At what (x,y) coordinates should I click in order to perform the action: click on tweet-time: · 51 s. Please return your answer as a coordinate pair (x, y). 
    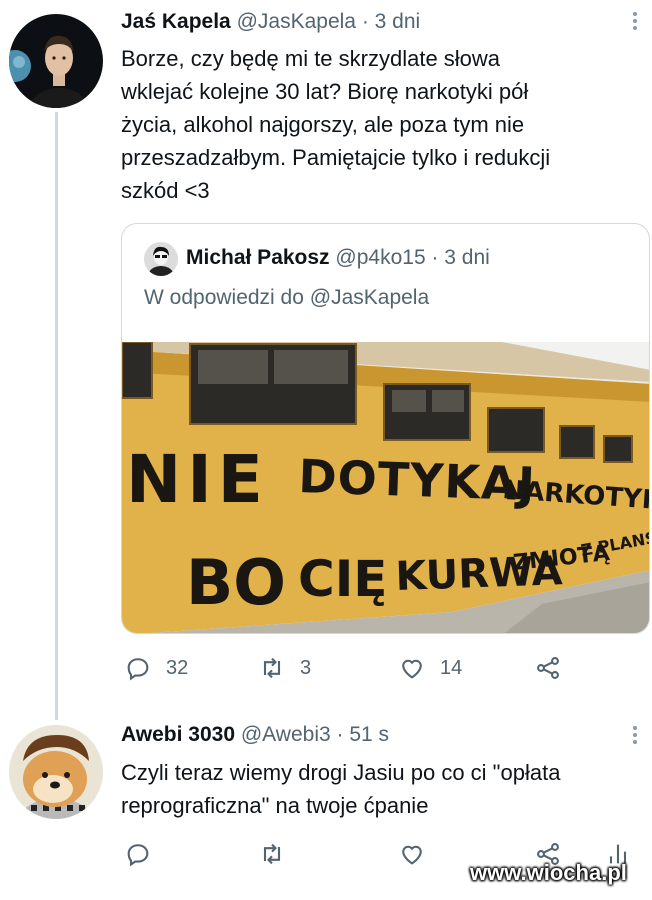
    Looking at the image, I should click on (363, 734).